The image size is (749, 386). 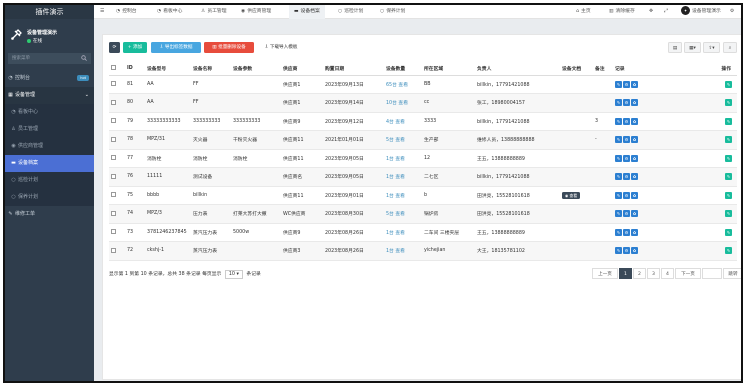 What do you see at coordinates (135, 69) in the screenshot?
I see `col-header: ID` at bounding box center [135, 69].